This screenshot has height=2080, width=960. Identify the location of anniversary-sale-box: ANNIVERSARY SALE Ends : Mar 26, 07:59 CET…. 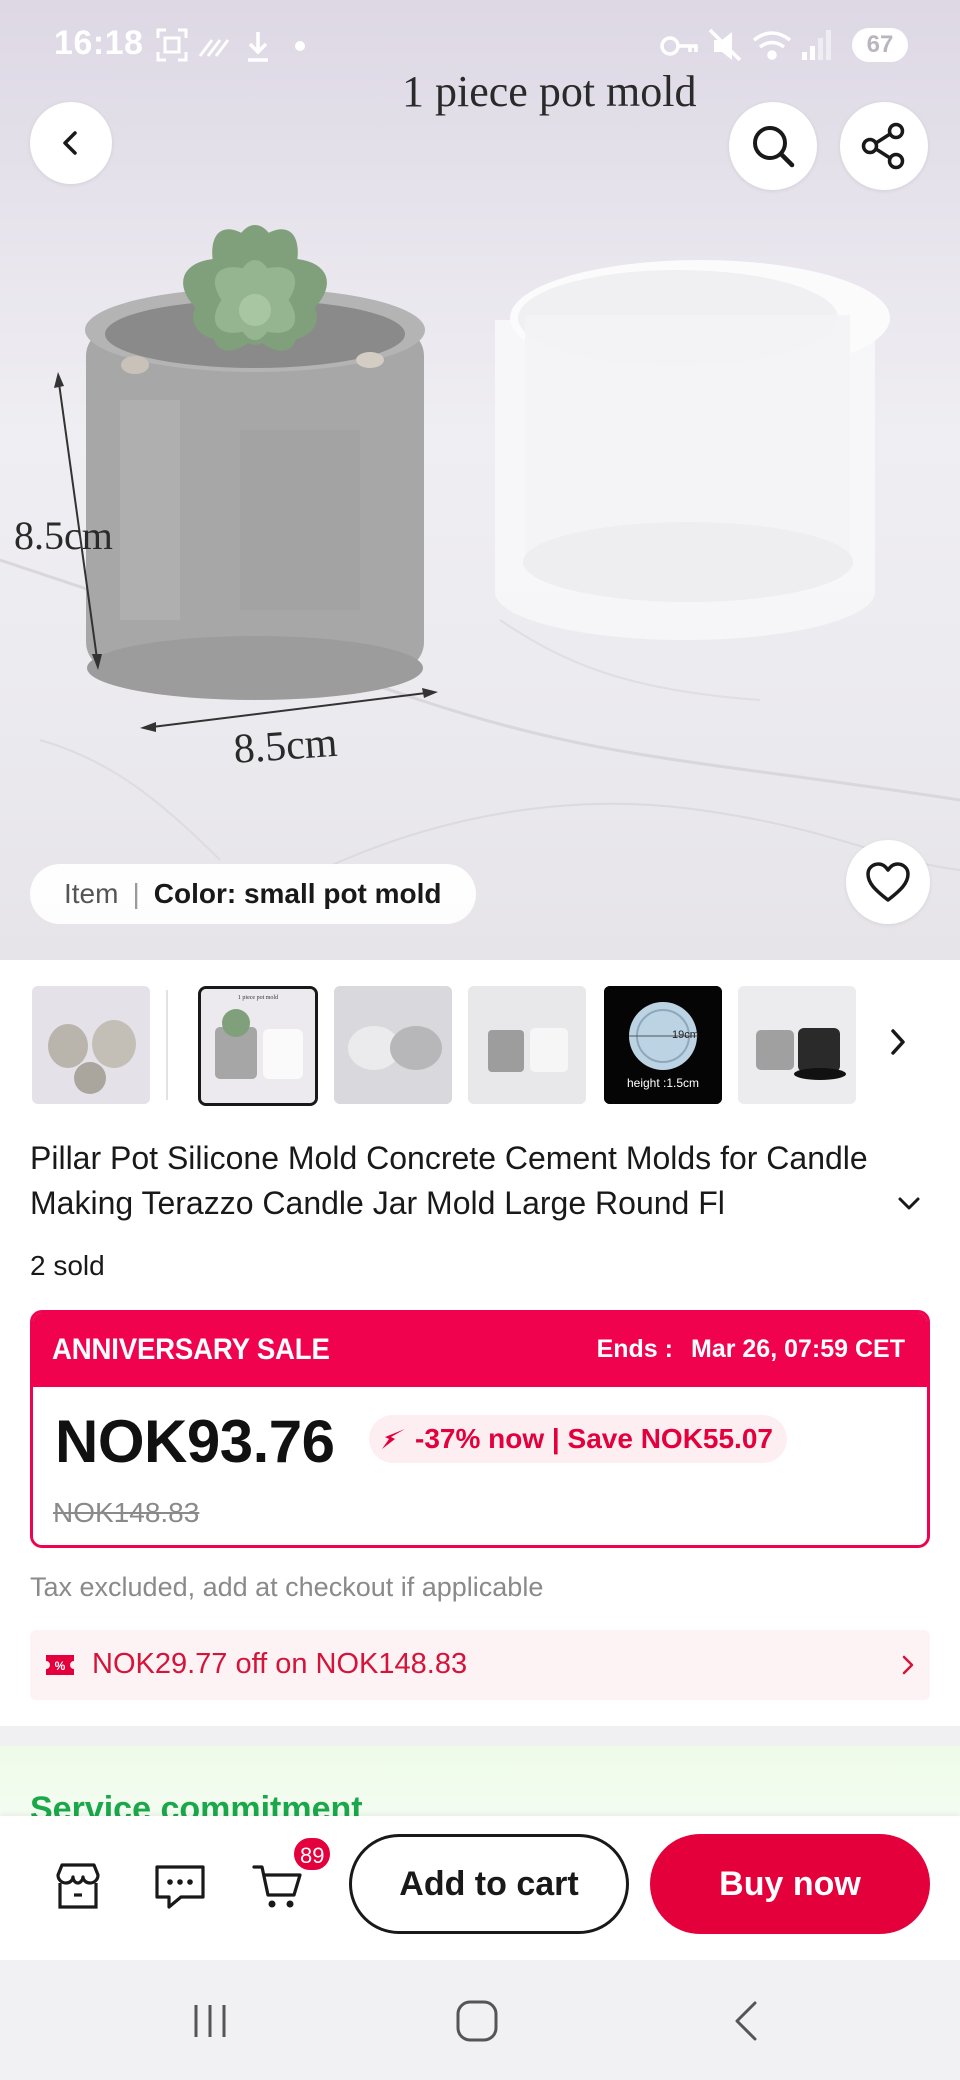
(480, 1429).